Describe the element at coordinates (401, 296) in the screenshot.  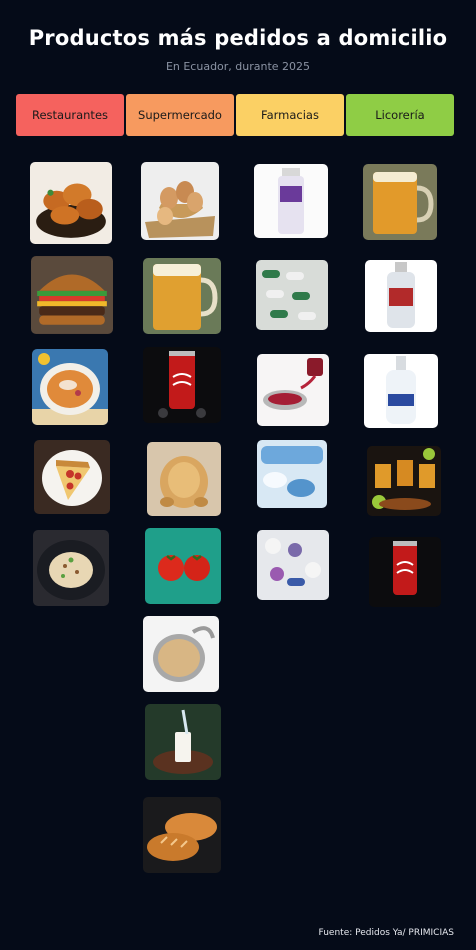
I see `aguardiente-bottle-icon` at that location.